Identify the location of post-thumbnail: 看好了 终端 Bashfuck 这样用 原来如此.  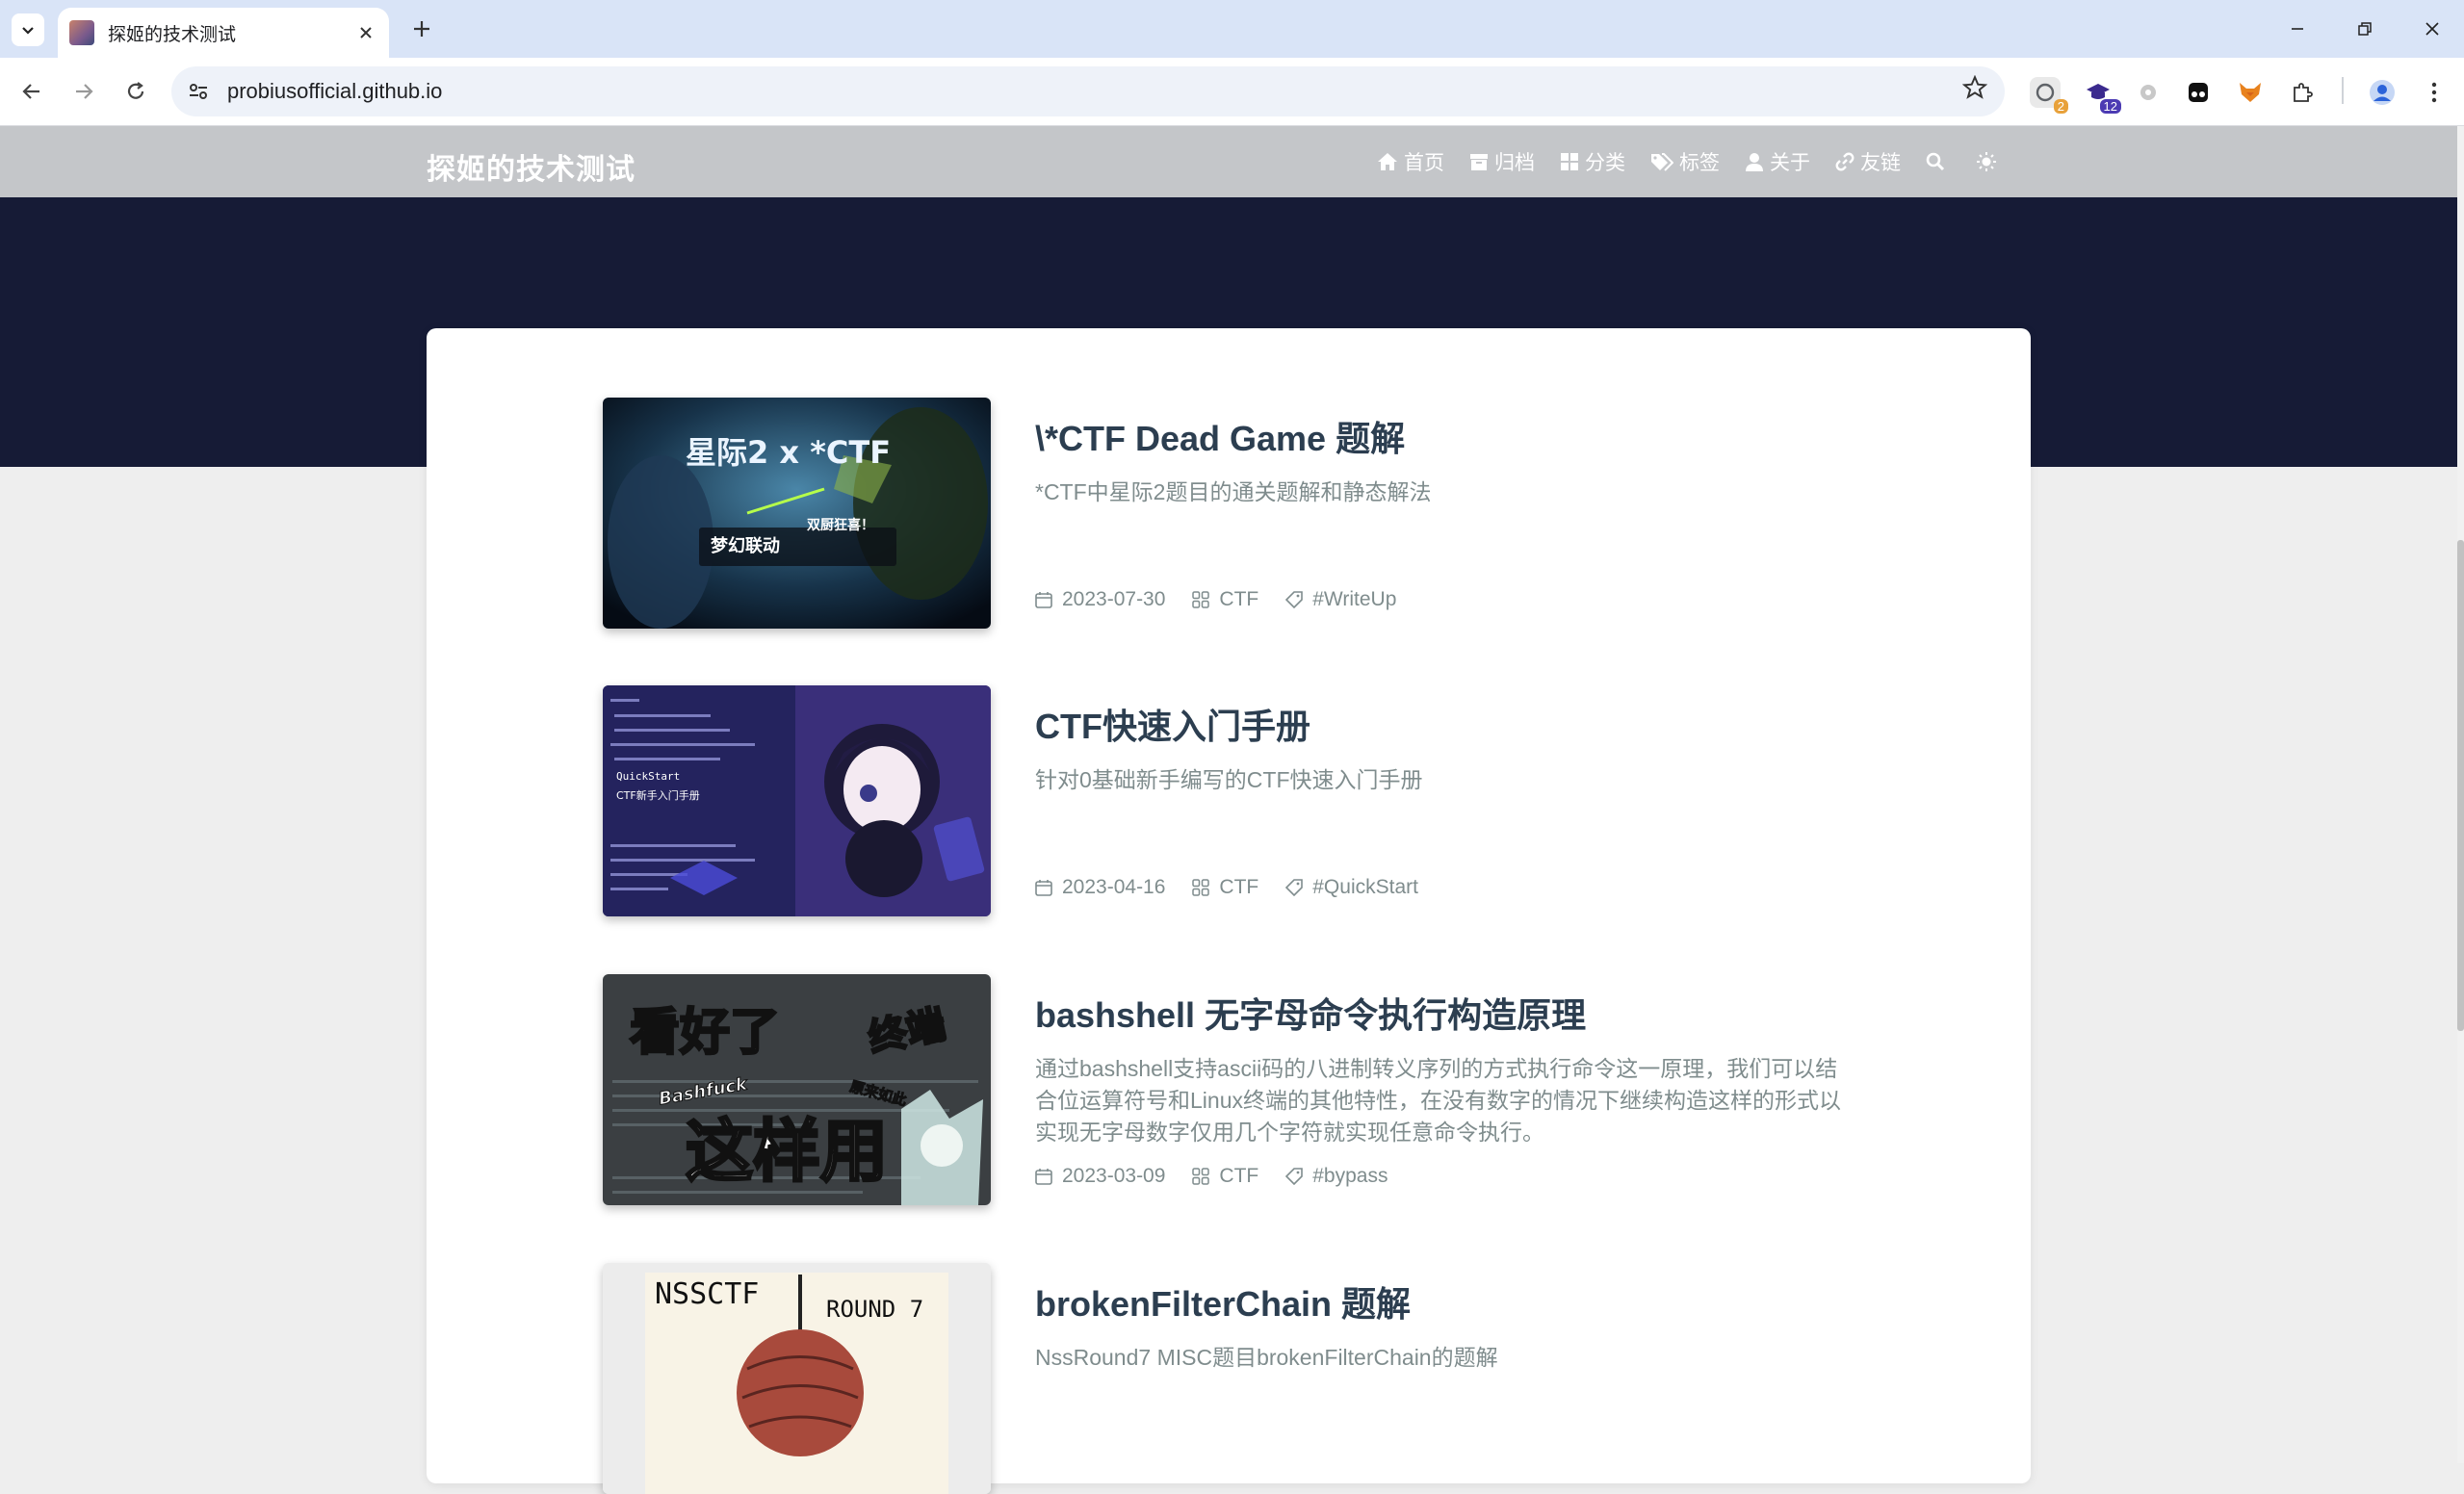
(797, 1089).